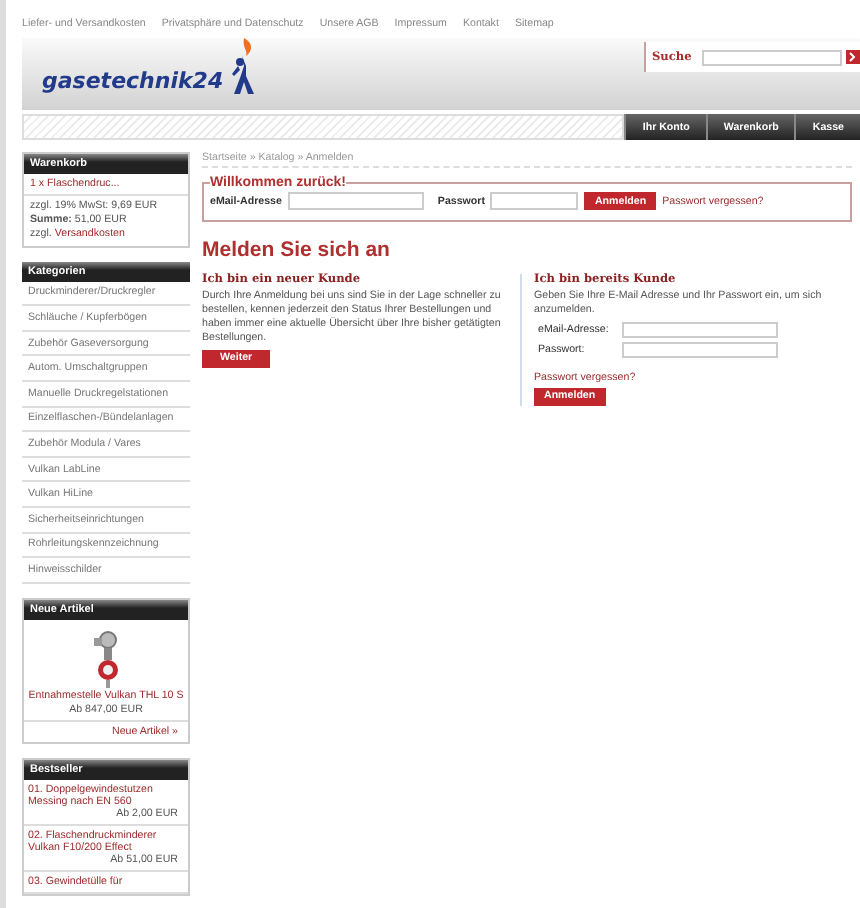 The width and height of the screenshot is (860, 908). Describe the element at coordinates (106, 657) in the screenshot. I see `pressure-regulator-drawing` at that location.